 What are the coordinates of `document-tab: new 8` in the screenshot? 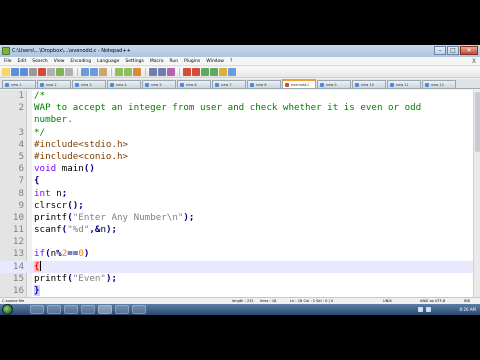 It's located at (264, 84).